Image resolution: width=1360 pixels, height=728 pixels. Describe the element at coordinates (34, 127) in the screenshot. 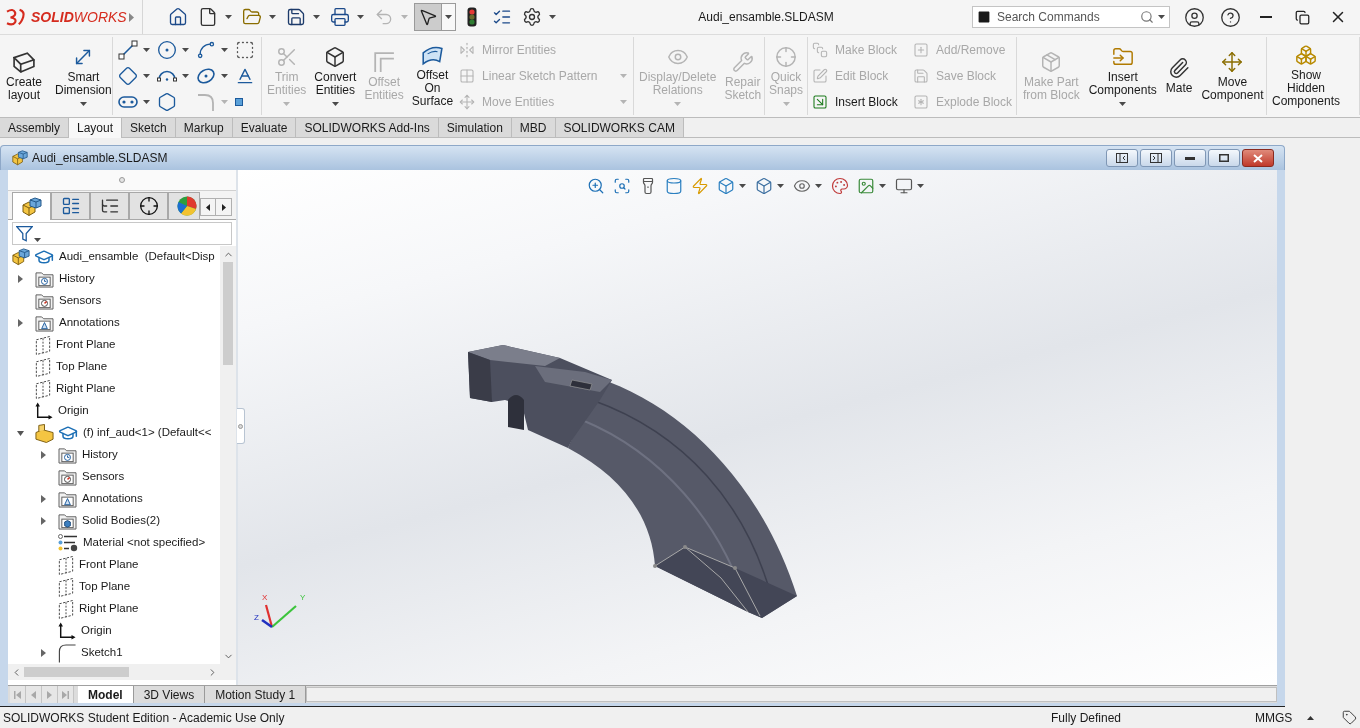

I see `ribbon-tab: Assembly` at that location.